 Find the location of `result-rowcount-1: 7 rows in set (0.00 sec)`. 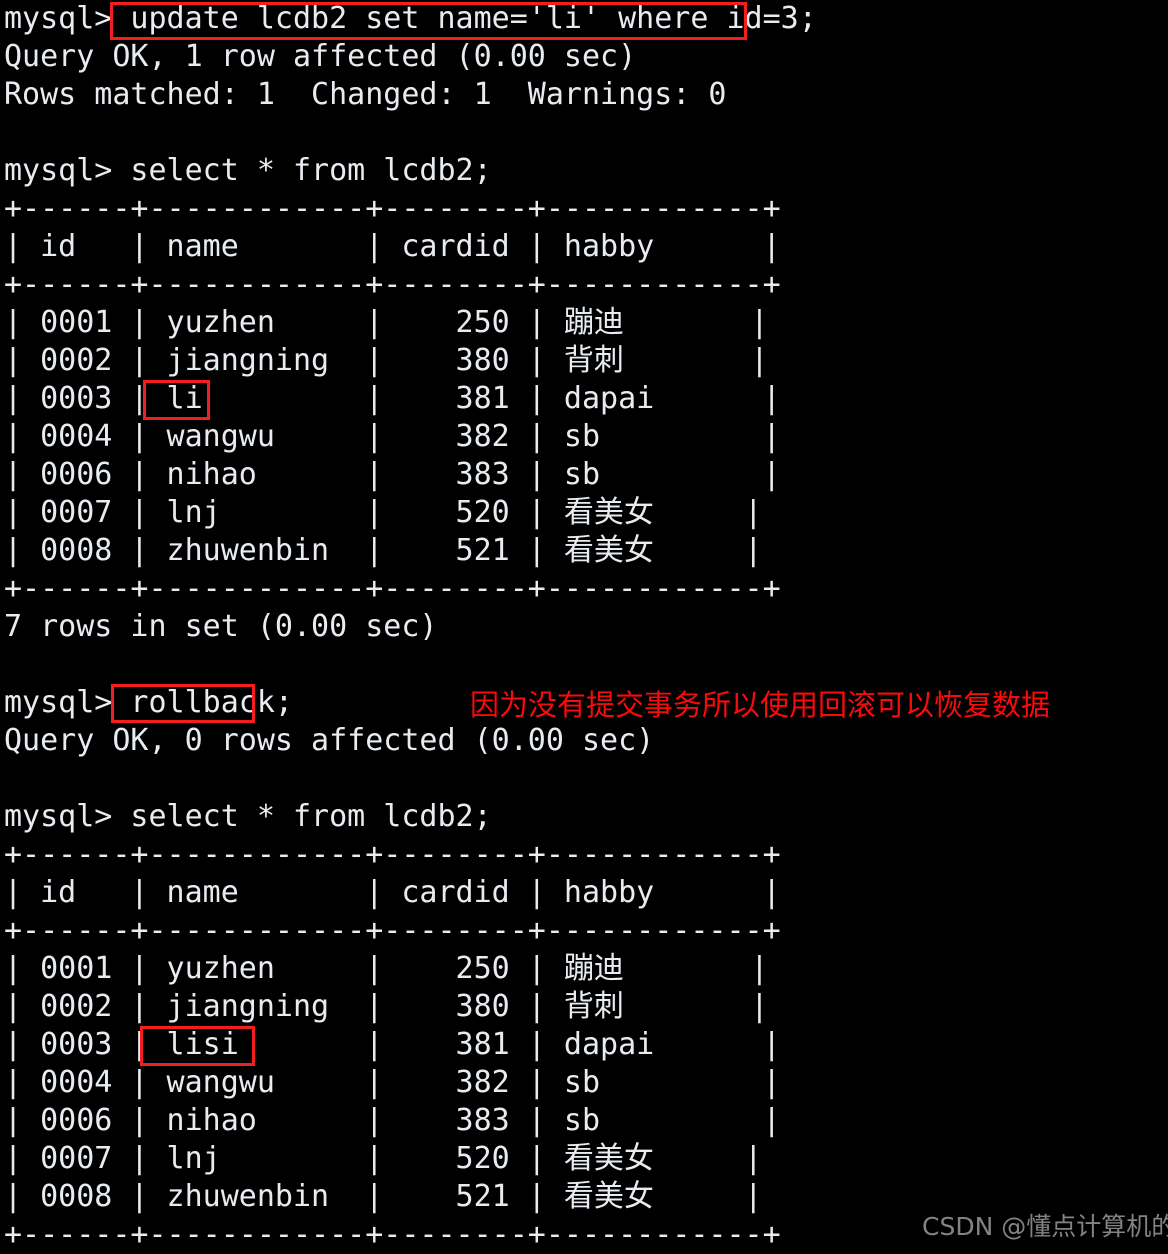

result-rowcount-1: 7 rows in set (0.00 sec) is located at coordinates (221, 626).